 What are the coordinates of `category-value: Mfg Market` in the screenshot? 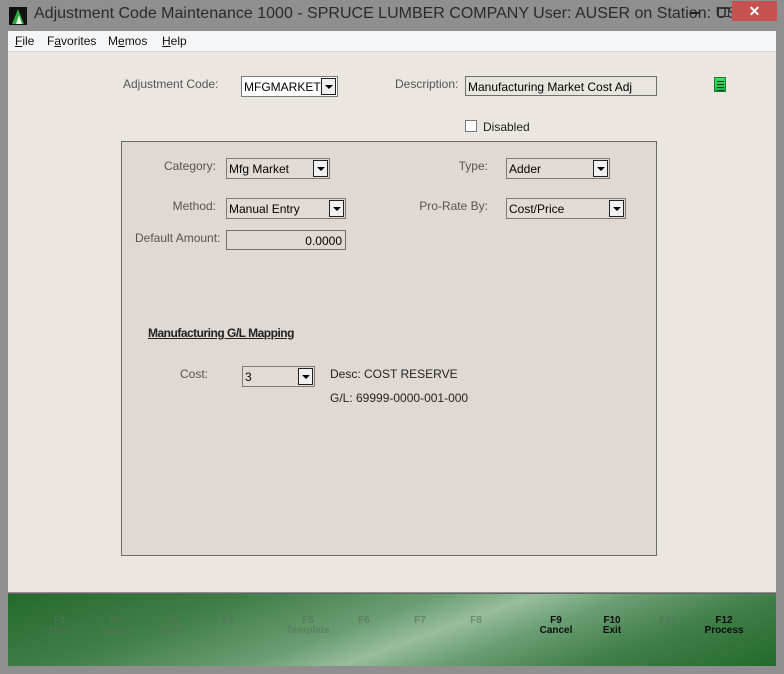 It's located at (259, 169).